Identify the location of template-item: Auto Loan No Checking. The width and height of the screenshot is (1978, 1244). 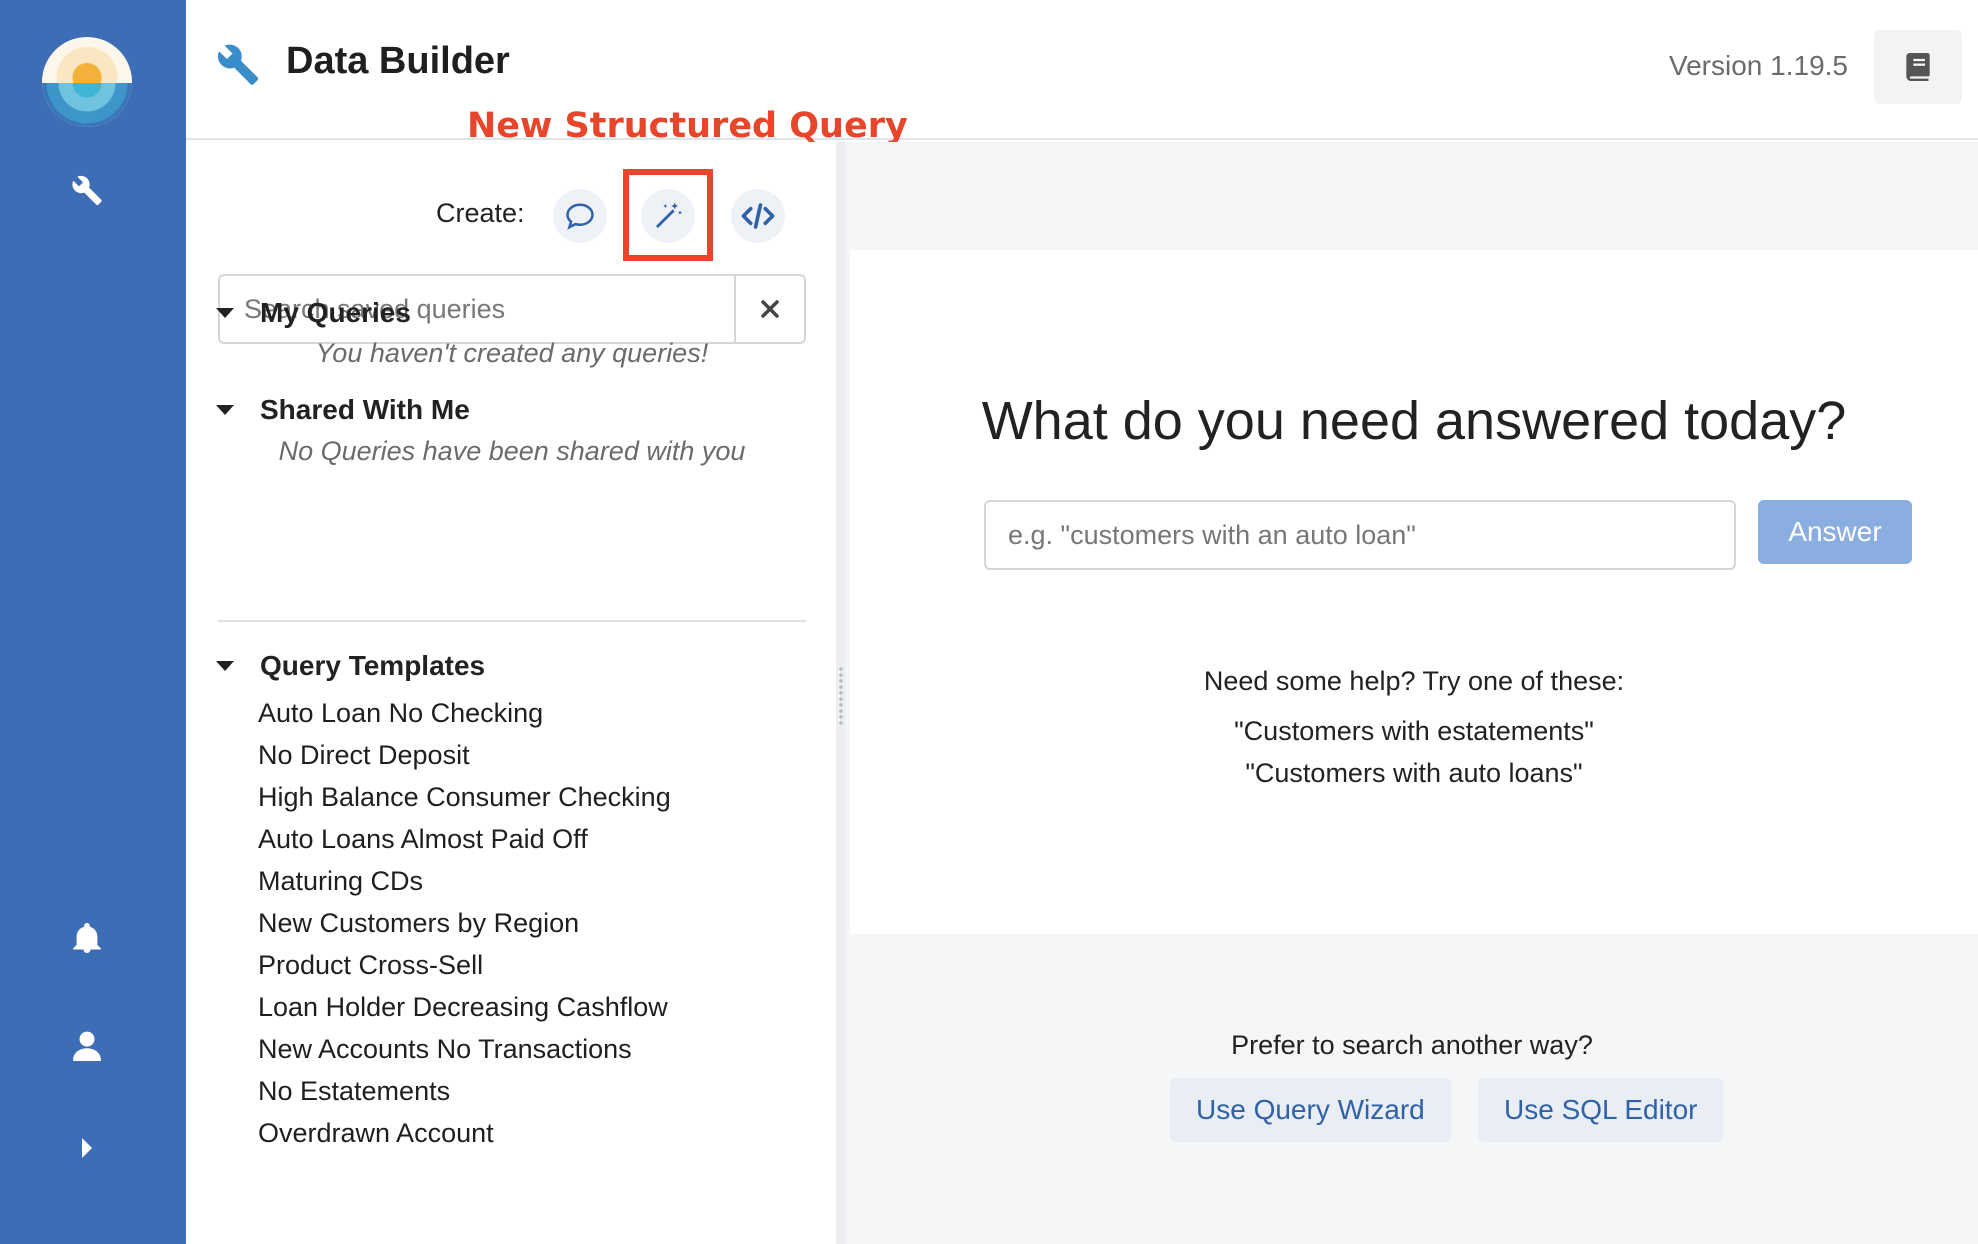
(464, 713).